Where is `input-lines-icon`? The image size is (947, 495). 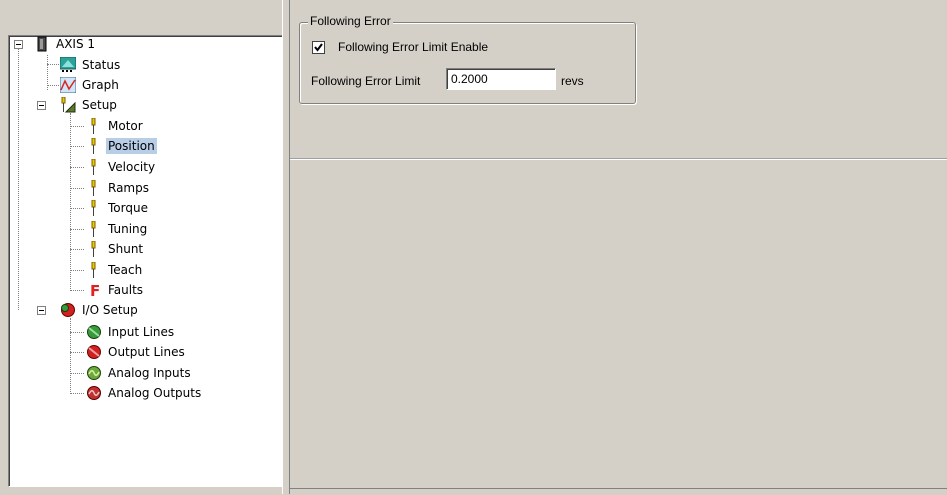 input-lines-icon is located at coordinates (94, 332).